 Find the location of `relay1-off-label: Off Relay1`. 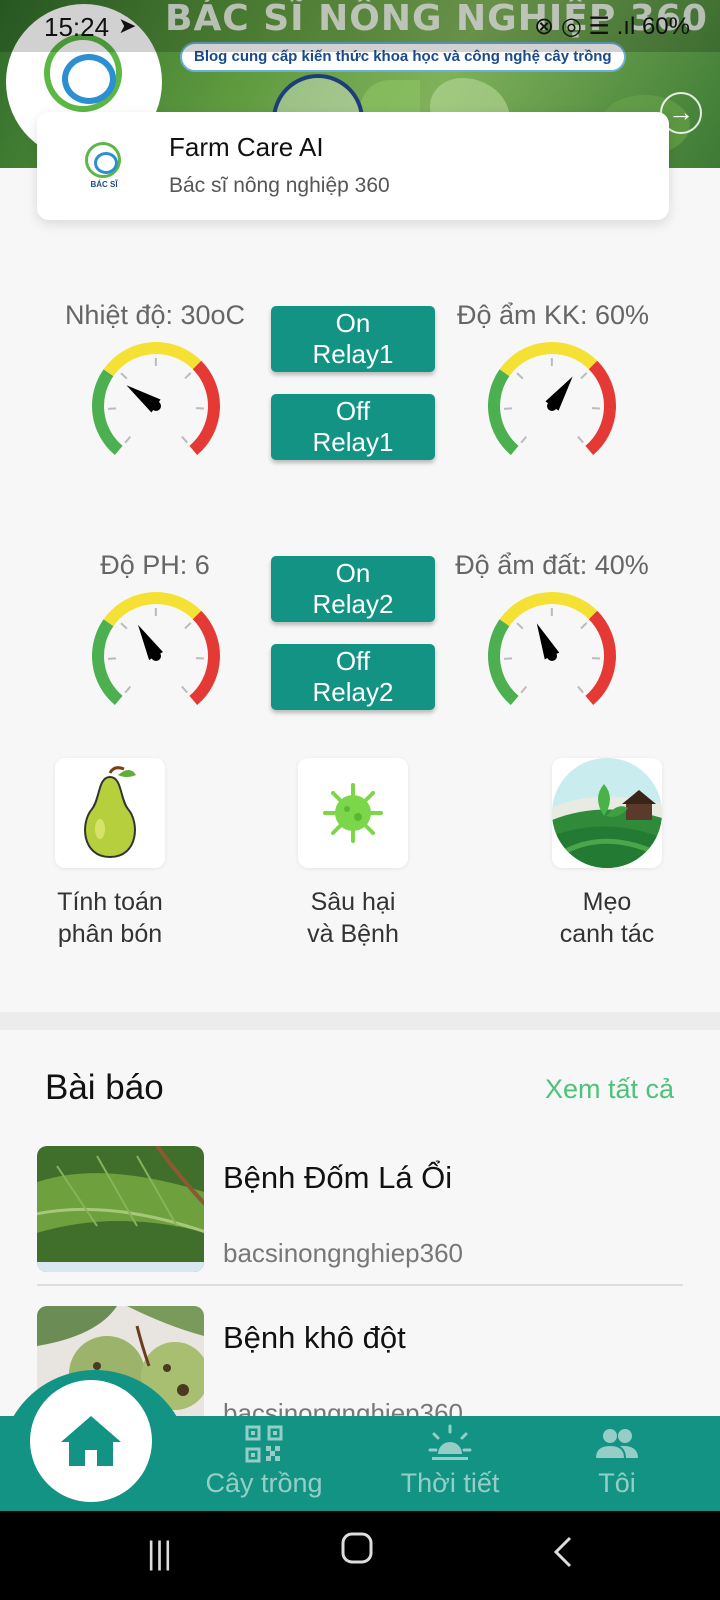

relay1-off-label: Off Relay1 is located at coordinates (353, 426).